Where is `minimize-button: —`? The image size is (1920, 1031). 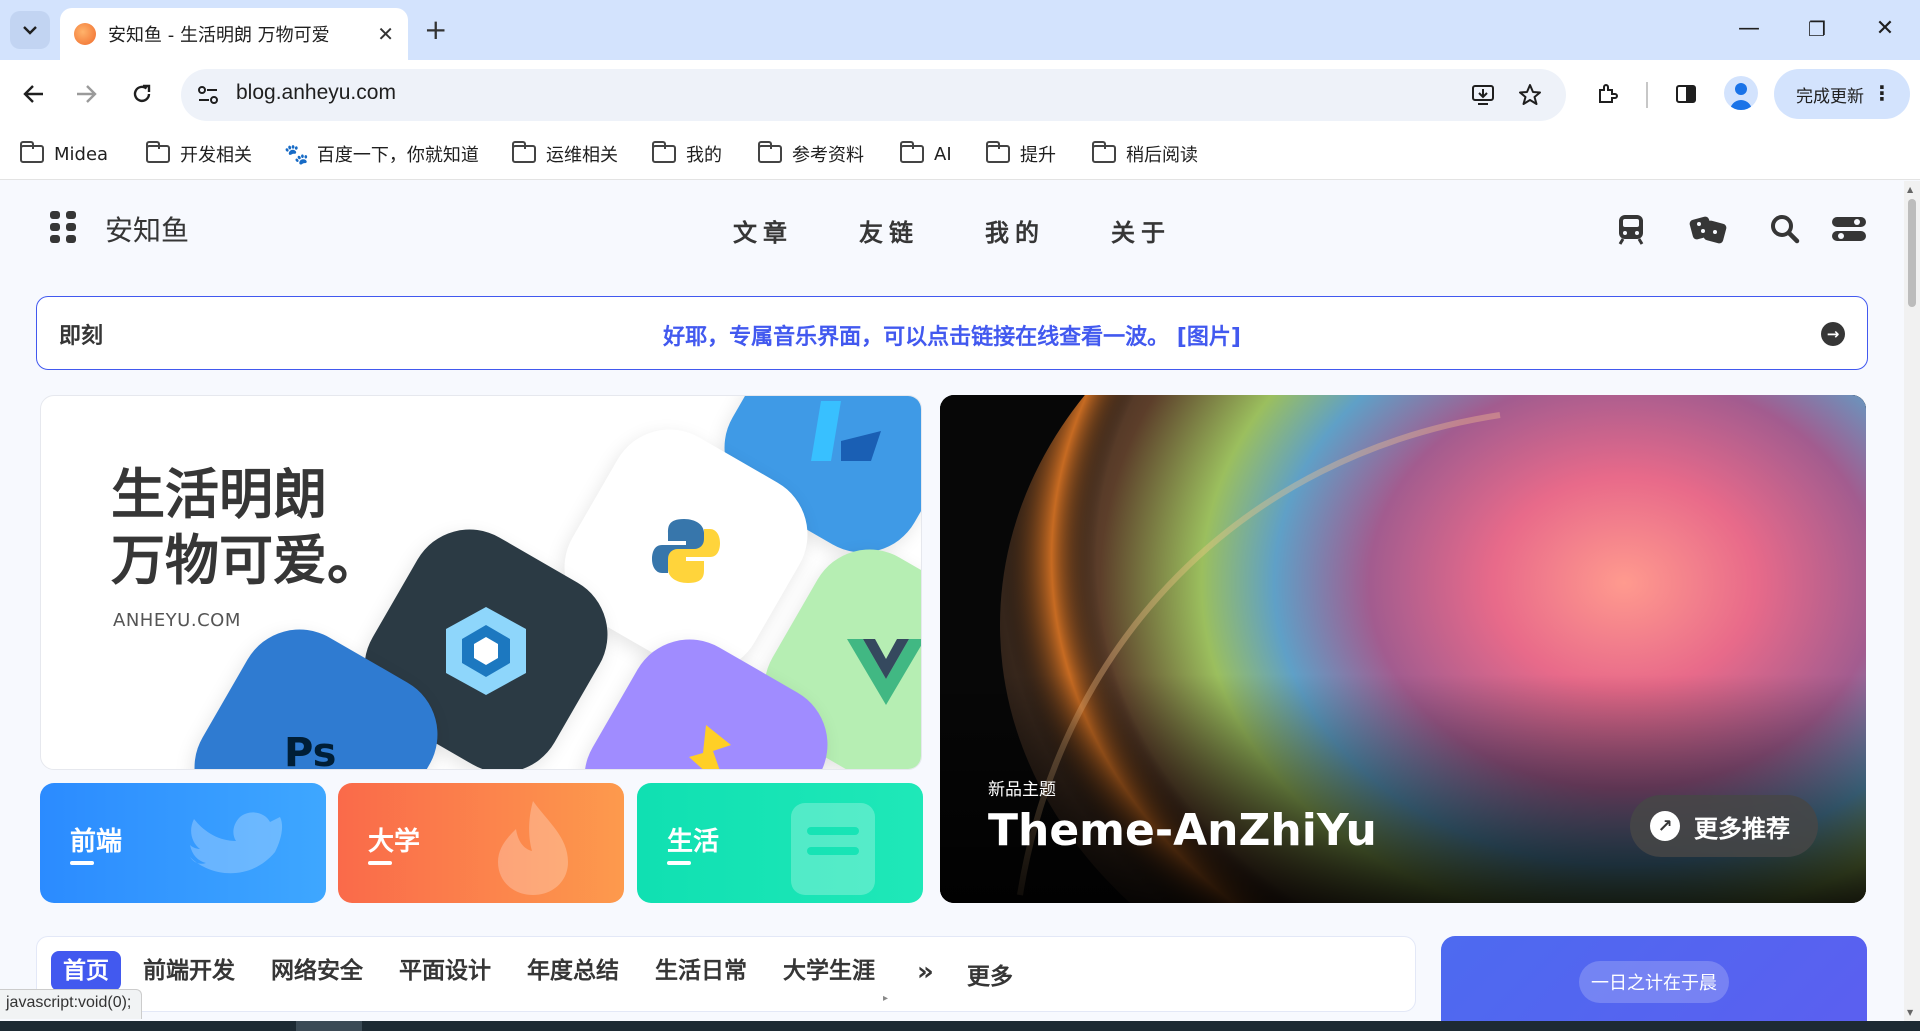 minimize-button: — is located at coordinates (1749, 29).